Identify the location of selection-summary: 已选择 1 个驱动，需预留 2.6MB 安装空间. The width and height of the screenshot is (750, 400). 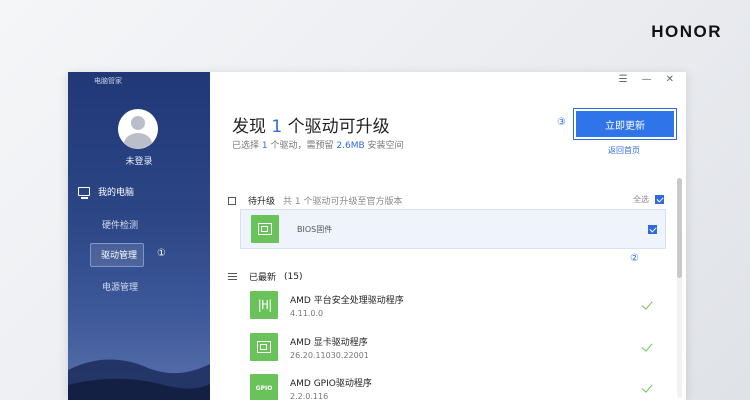
(318, 146).